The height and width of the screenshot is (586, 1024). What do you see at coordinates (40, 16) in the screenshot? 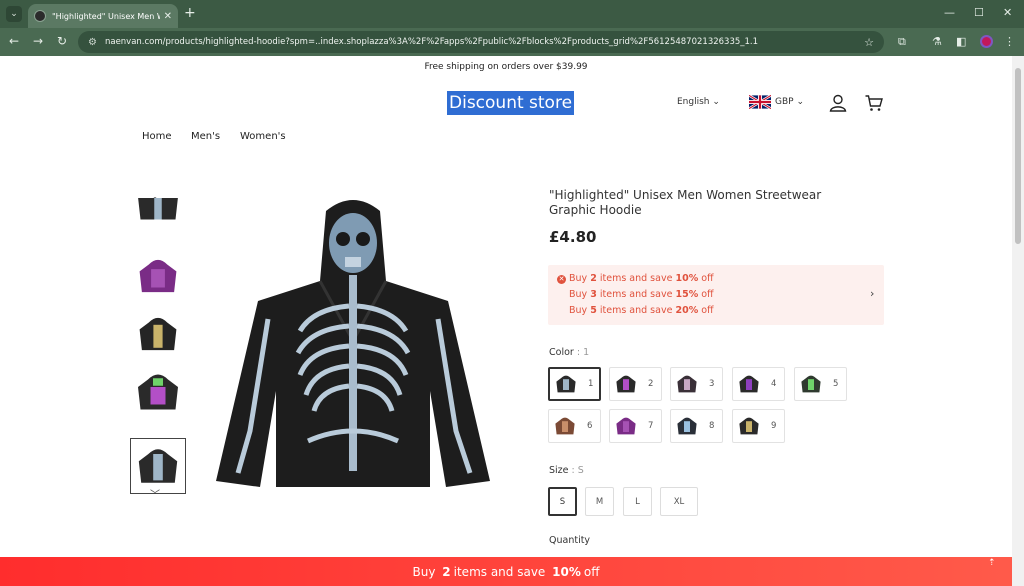
I see `site-favicon` at bounding box center [40, 16].